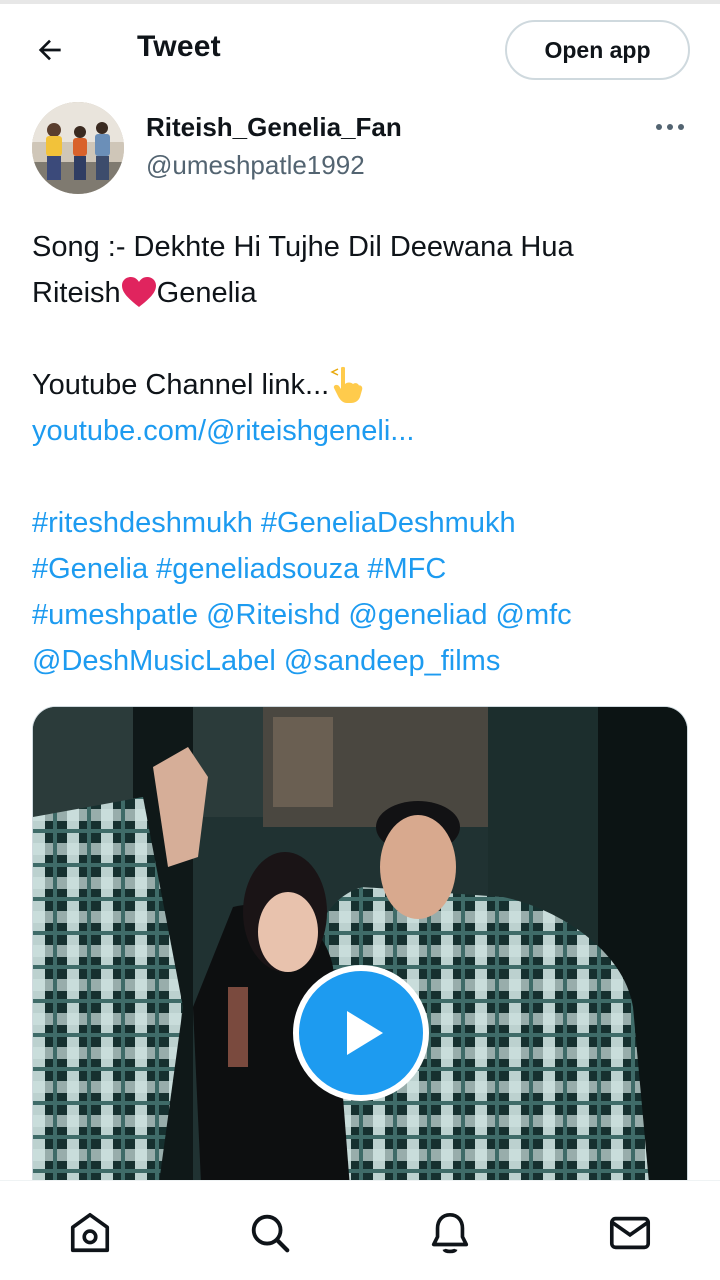 The width and height of the screenshot is (720, 1280). Describe the element at coordinates (179, 46) in the screenshot. I see `page-title: Tweet` at that location.